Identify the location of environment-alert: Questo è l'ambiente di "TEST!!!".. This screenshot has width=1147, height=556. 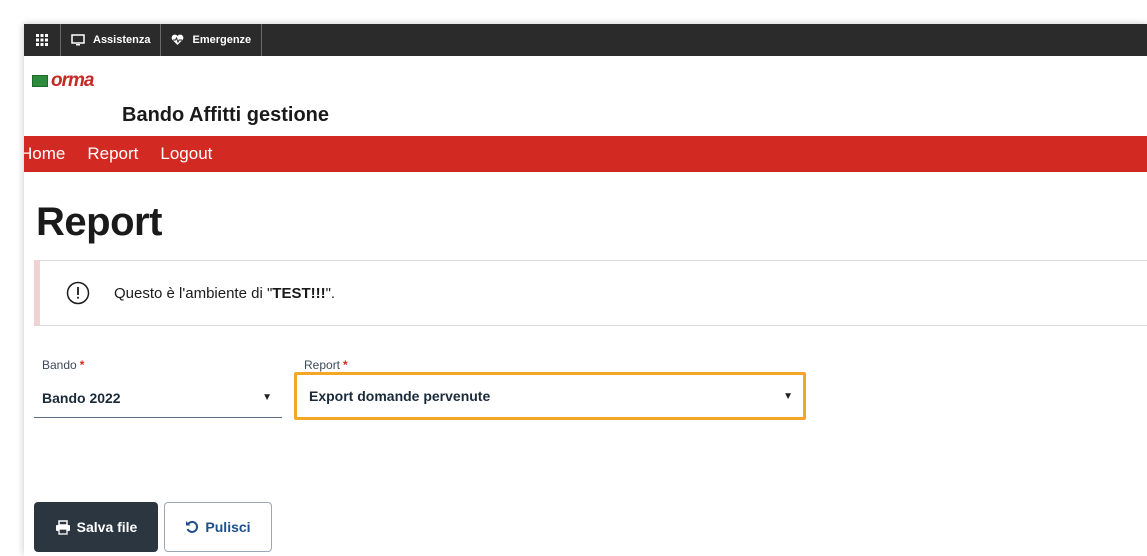
(590, 293).